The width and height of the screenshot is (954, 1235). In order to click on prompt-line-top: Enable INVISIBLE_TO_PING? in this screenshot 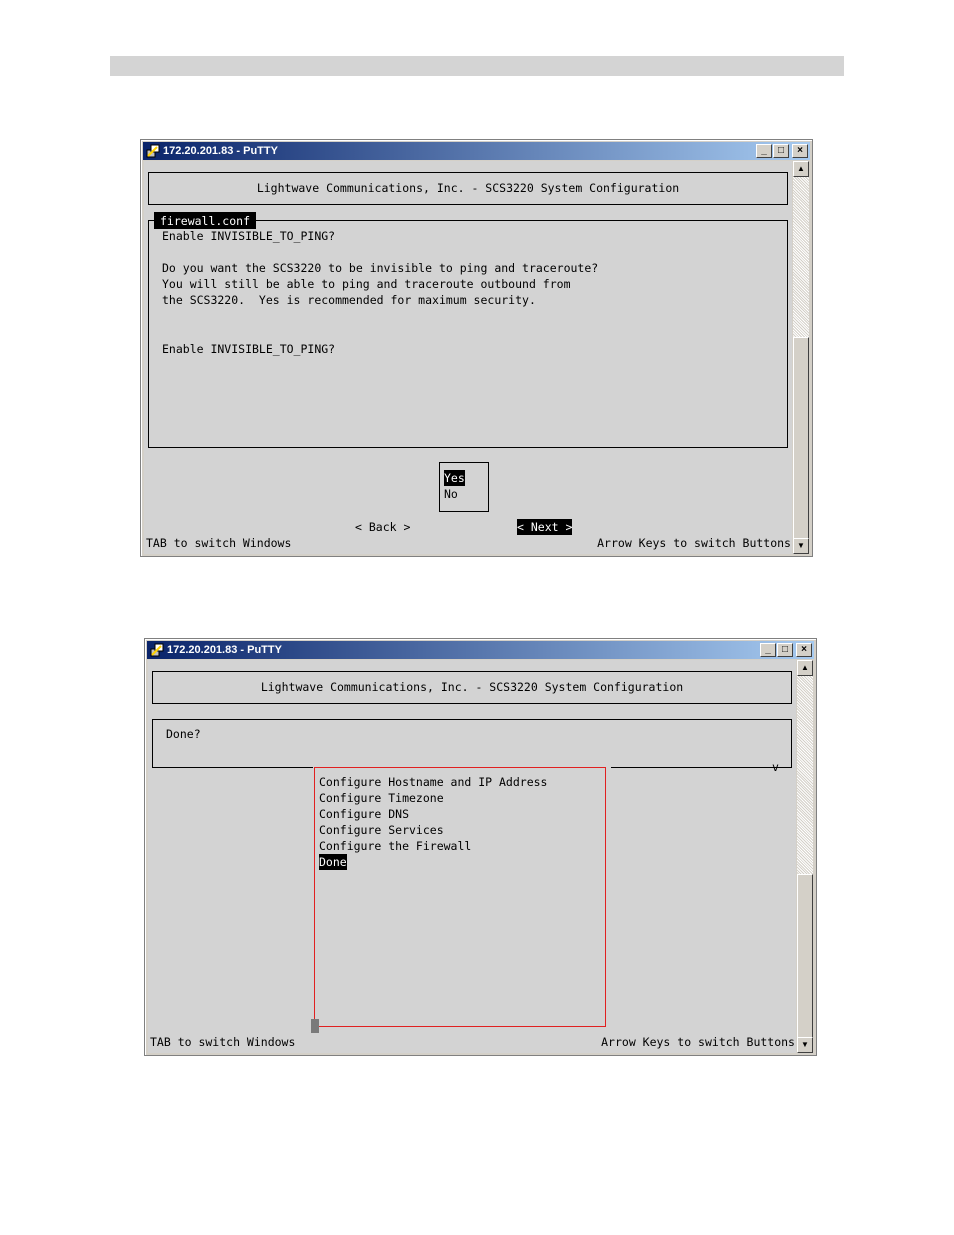, I will do `click(249, 236)`.